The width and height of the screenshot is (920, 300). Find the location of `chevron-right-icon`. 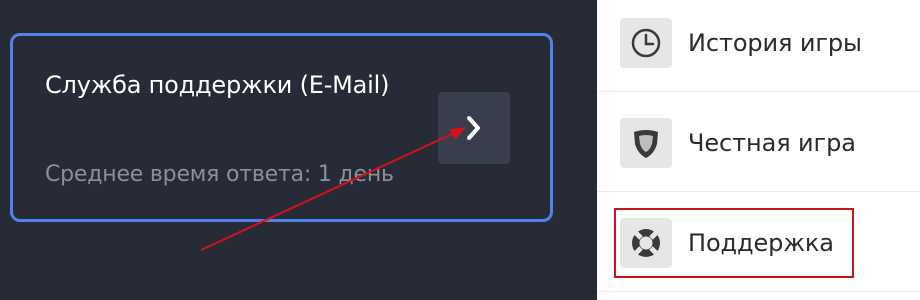

chevron-right-icon is located at coordinates (473, 128).